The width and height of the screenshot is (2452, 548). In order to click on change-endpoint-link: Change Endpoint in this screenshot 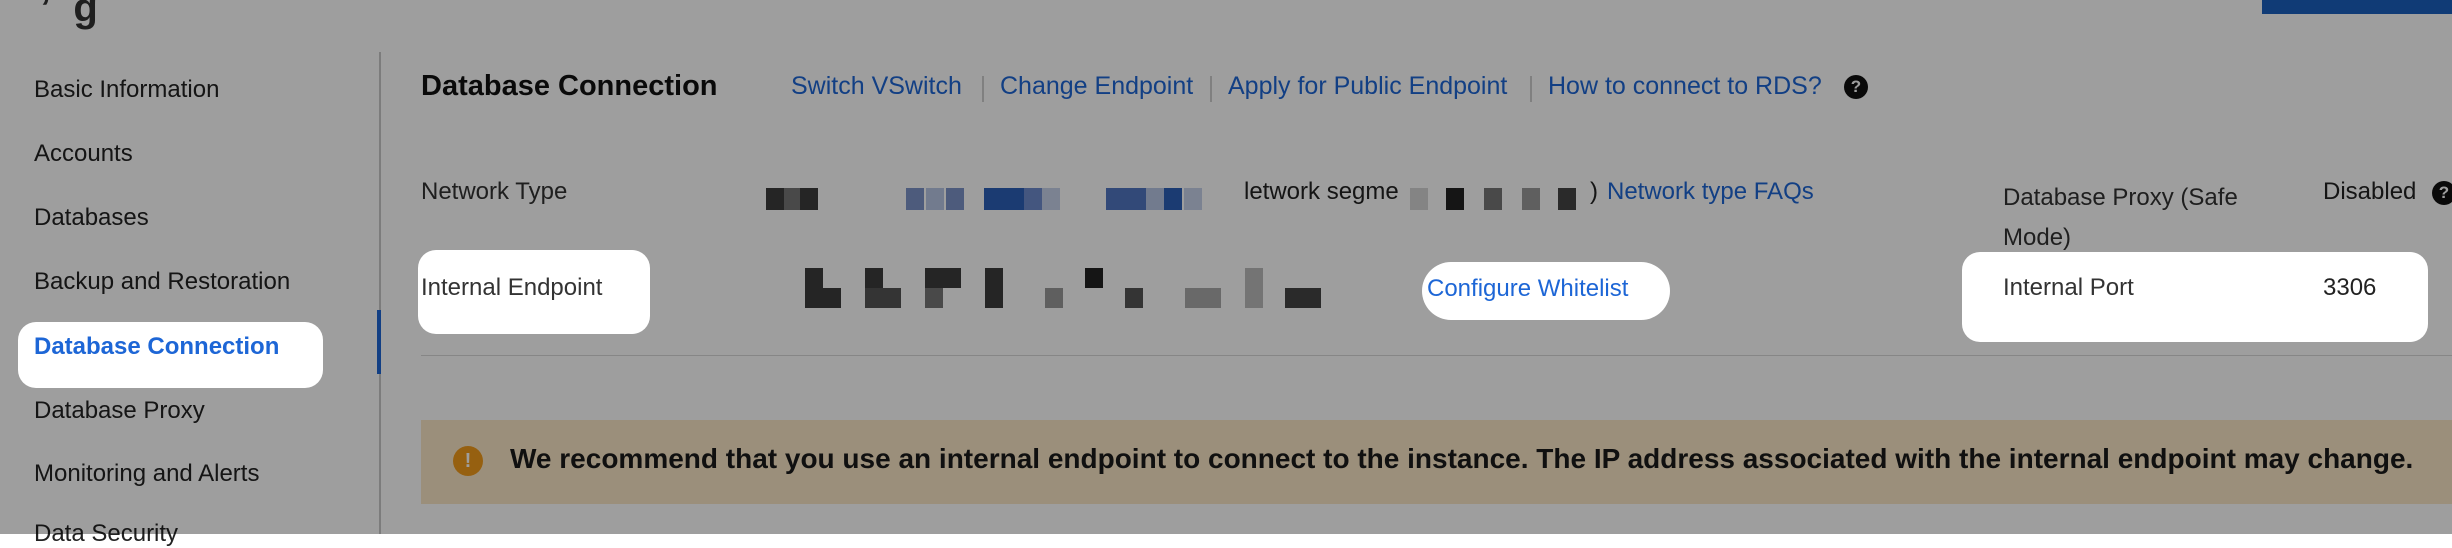, I will do `click(1096, 86)`.